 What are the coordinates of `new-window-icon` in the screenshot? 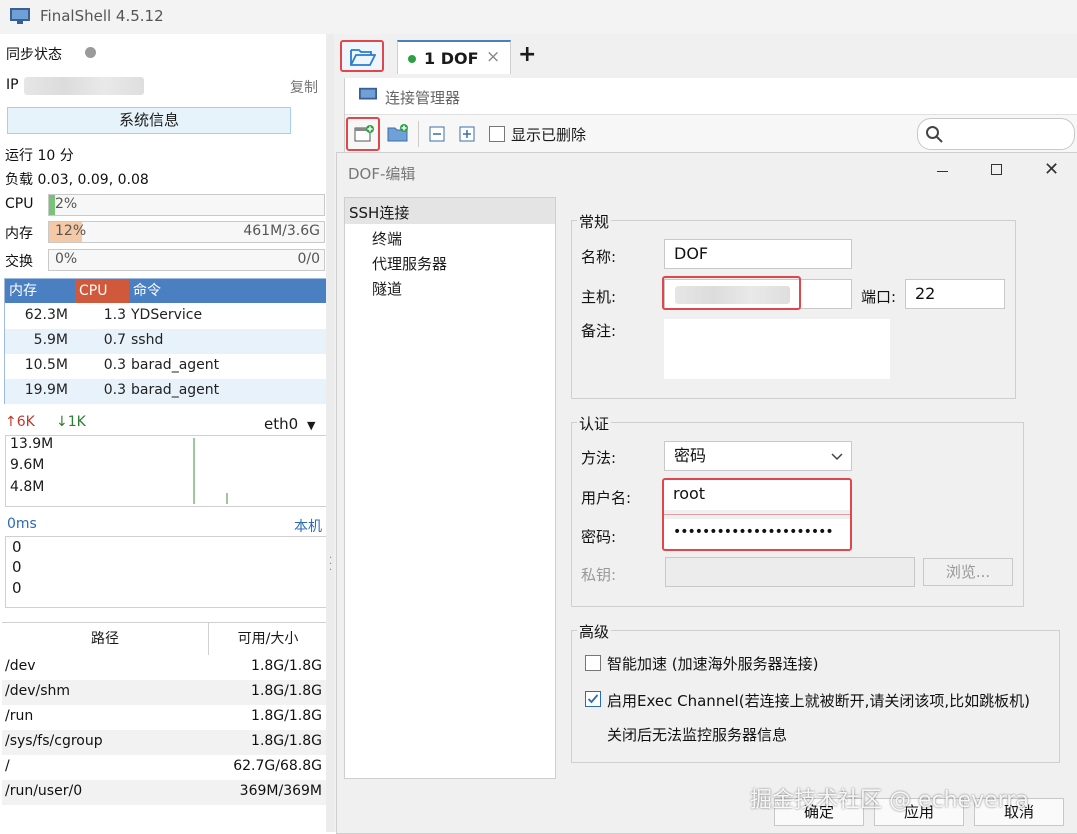 It's located at (364, 133).